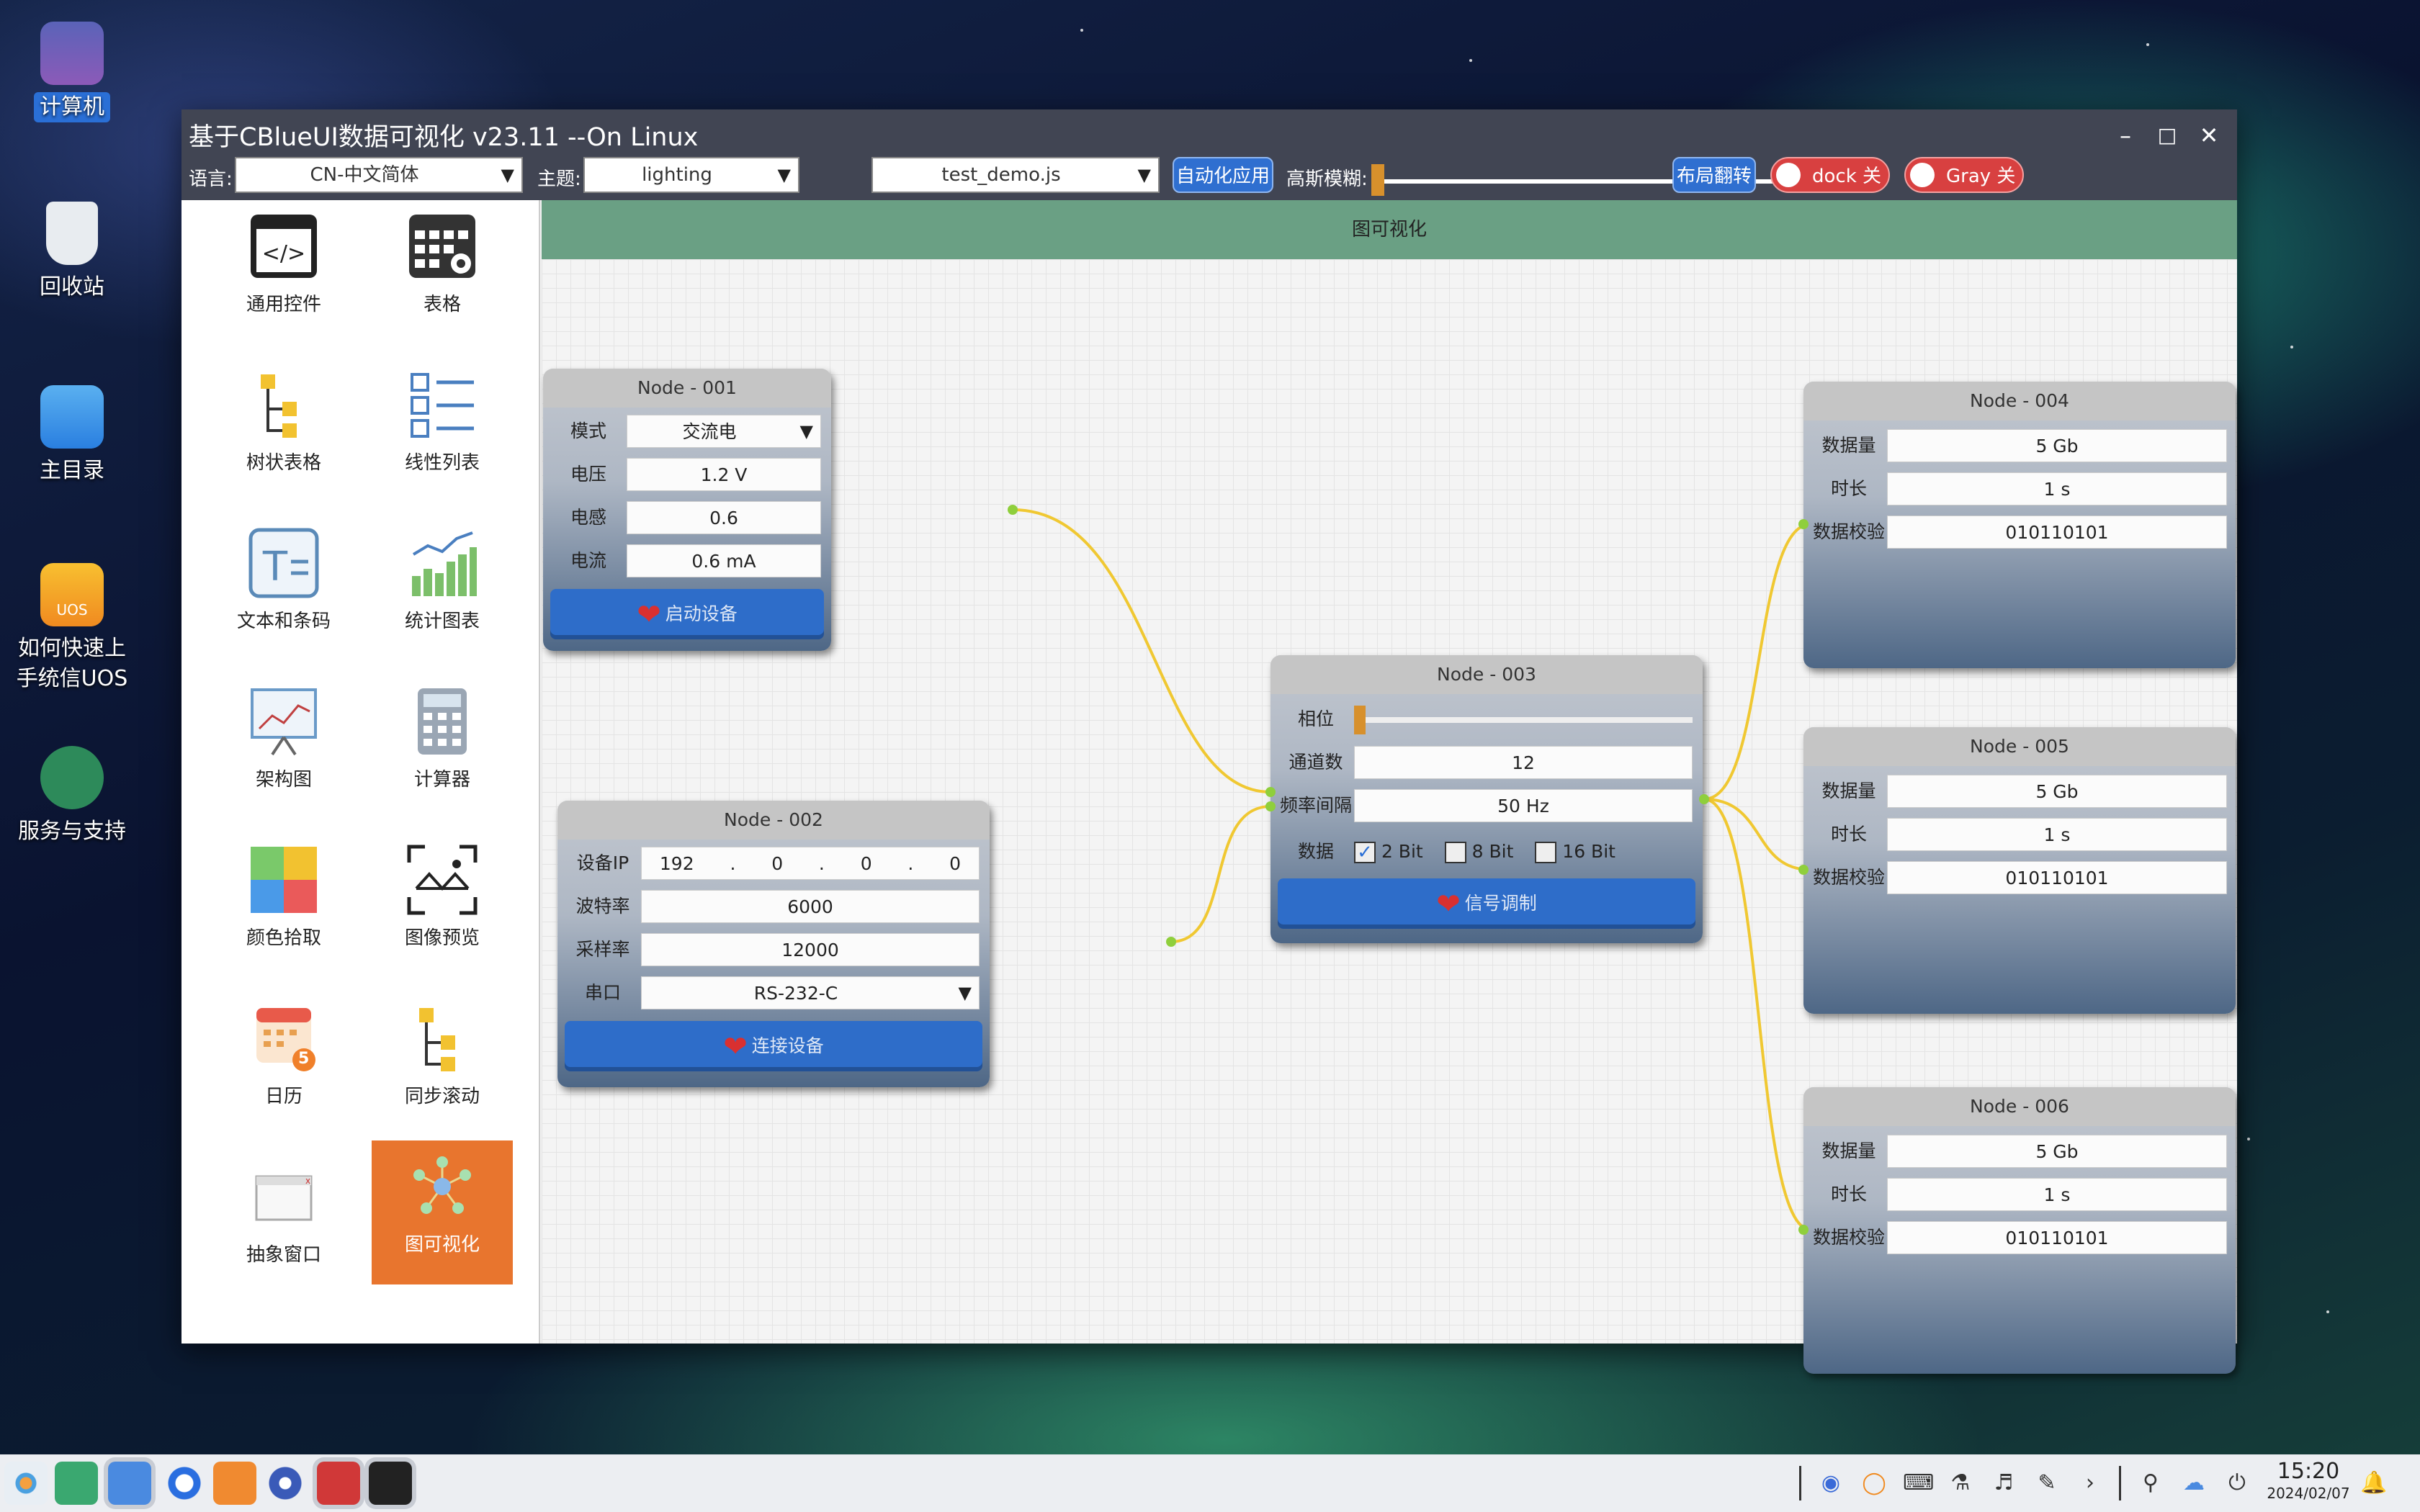 Image resolution: width=2420 pixels, height=1512 pixels. I want to click on clock: 15:20 2024/02/07, so click(2308, 1480).